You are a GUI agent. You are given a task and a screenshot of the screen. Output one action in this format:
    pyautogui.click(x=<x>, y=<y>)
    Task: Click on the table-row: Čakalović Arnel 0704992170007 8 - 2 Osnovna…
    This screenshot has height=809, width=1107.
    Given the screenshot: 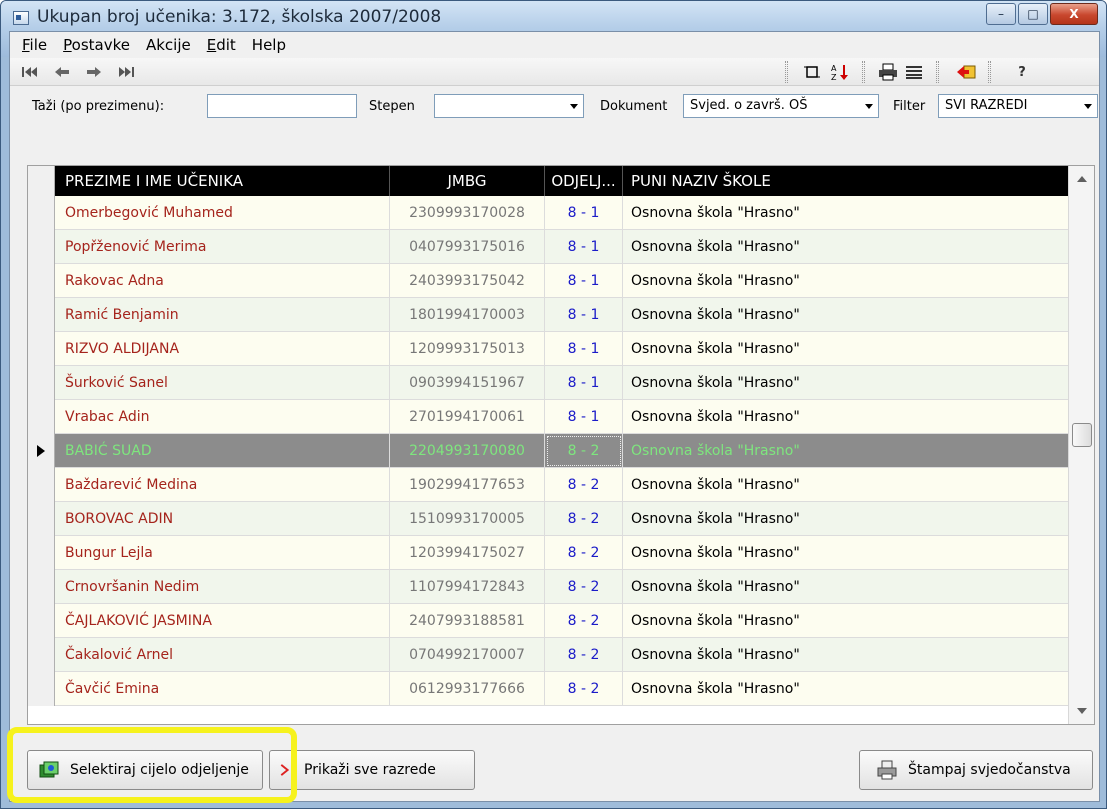 What is the action you would take?
    pyautogui.click(x=548, y=655)
    